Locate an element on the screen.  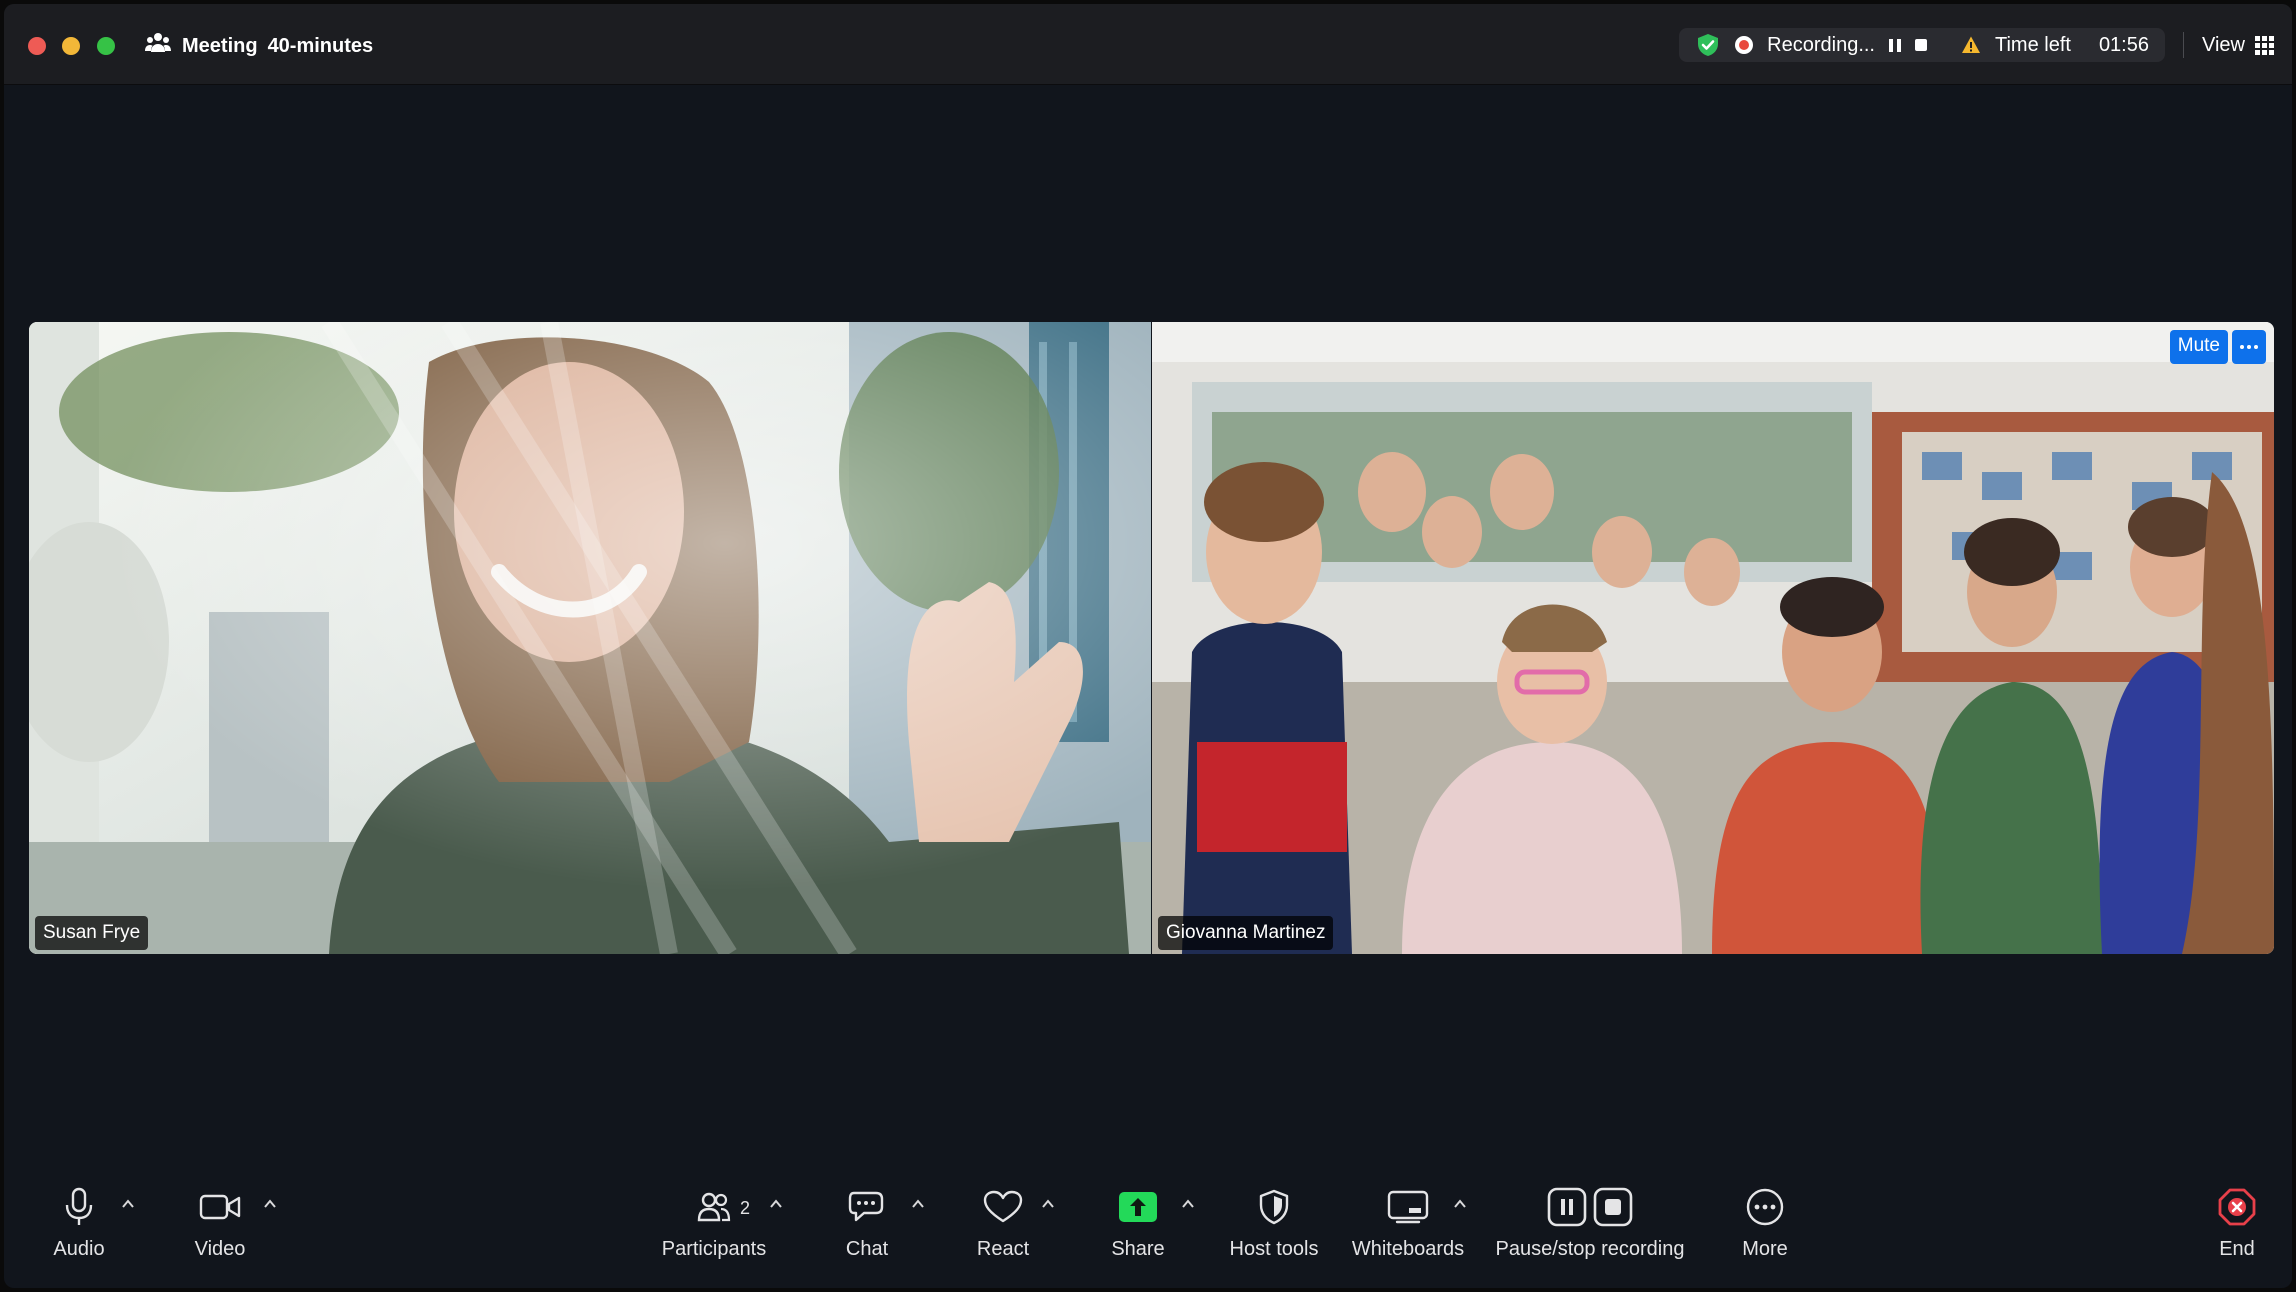
share-label: Share is located at coordinates (1138, 1249).